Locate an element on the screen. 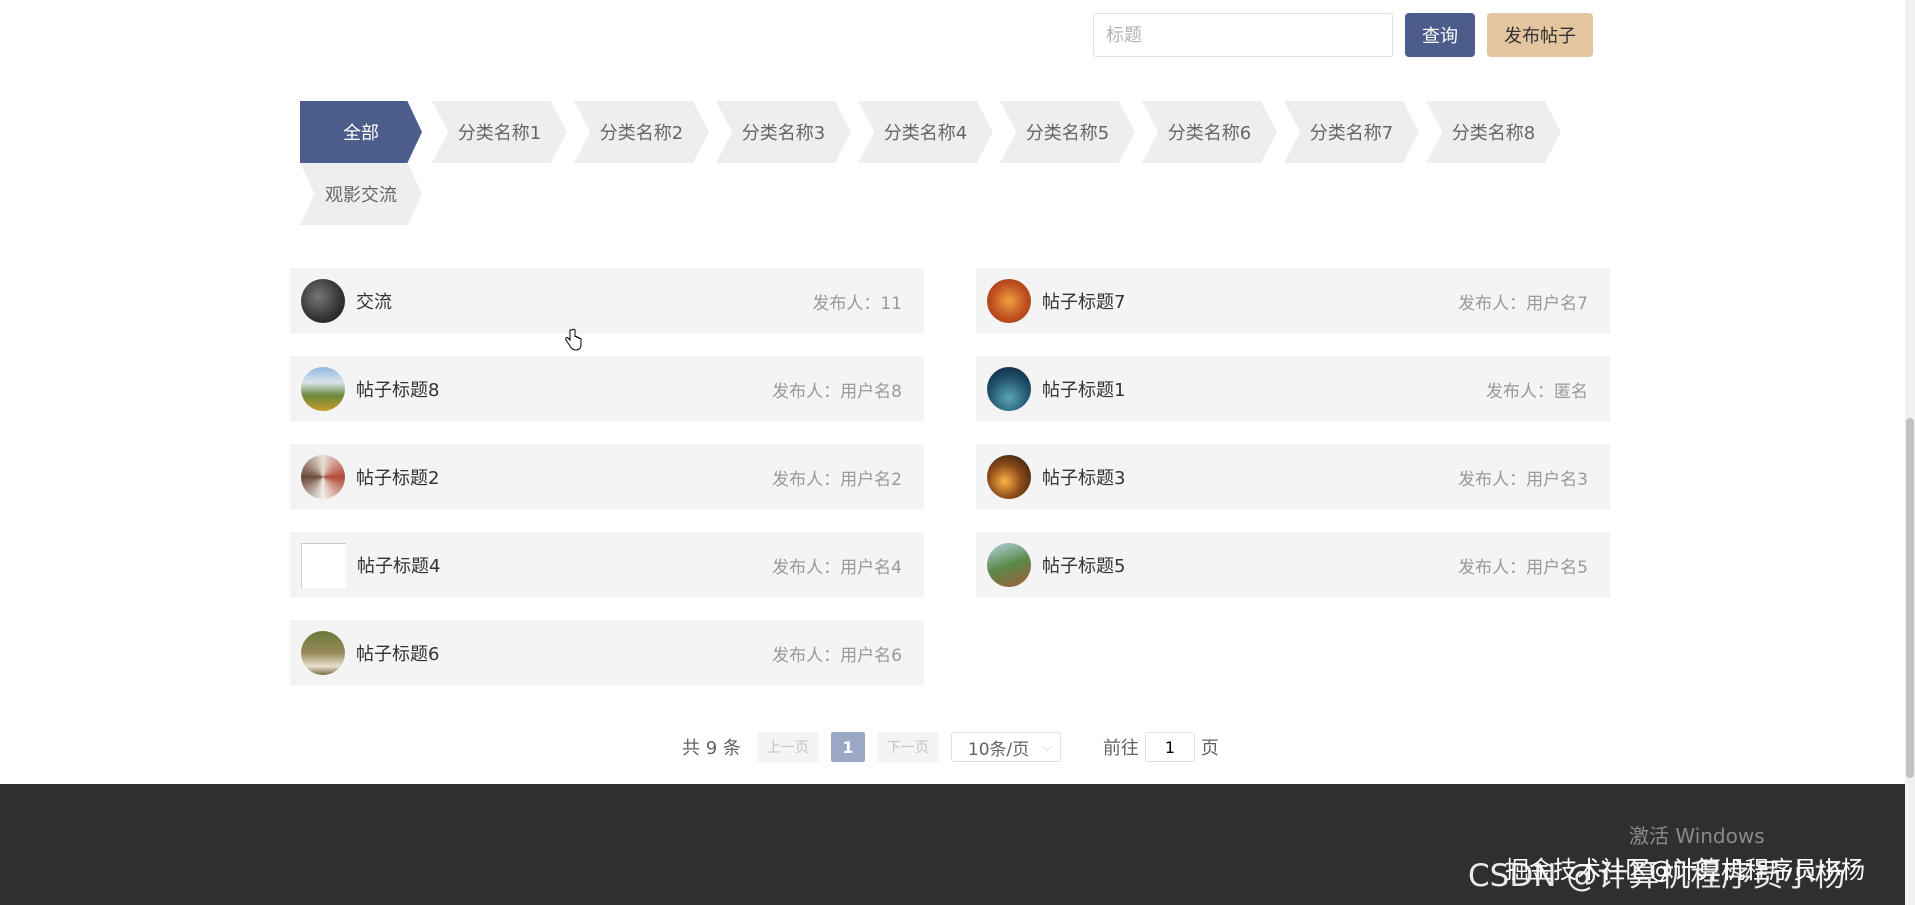 The width and height of the screenshot is (1915, 905). page-size-select: 10条/页 ⌵ is located at coordinates (1005, 747).